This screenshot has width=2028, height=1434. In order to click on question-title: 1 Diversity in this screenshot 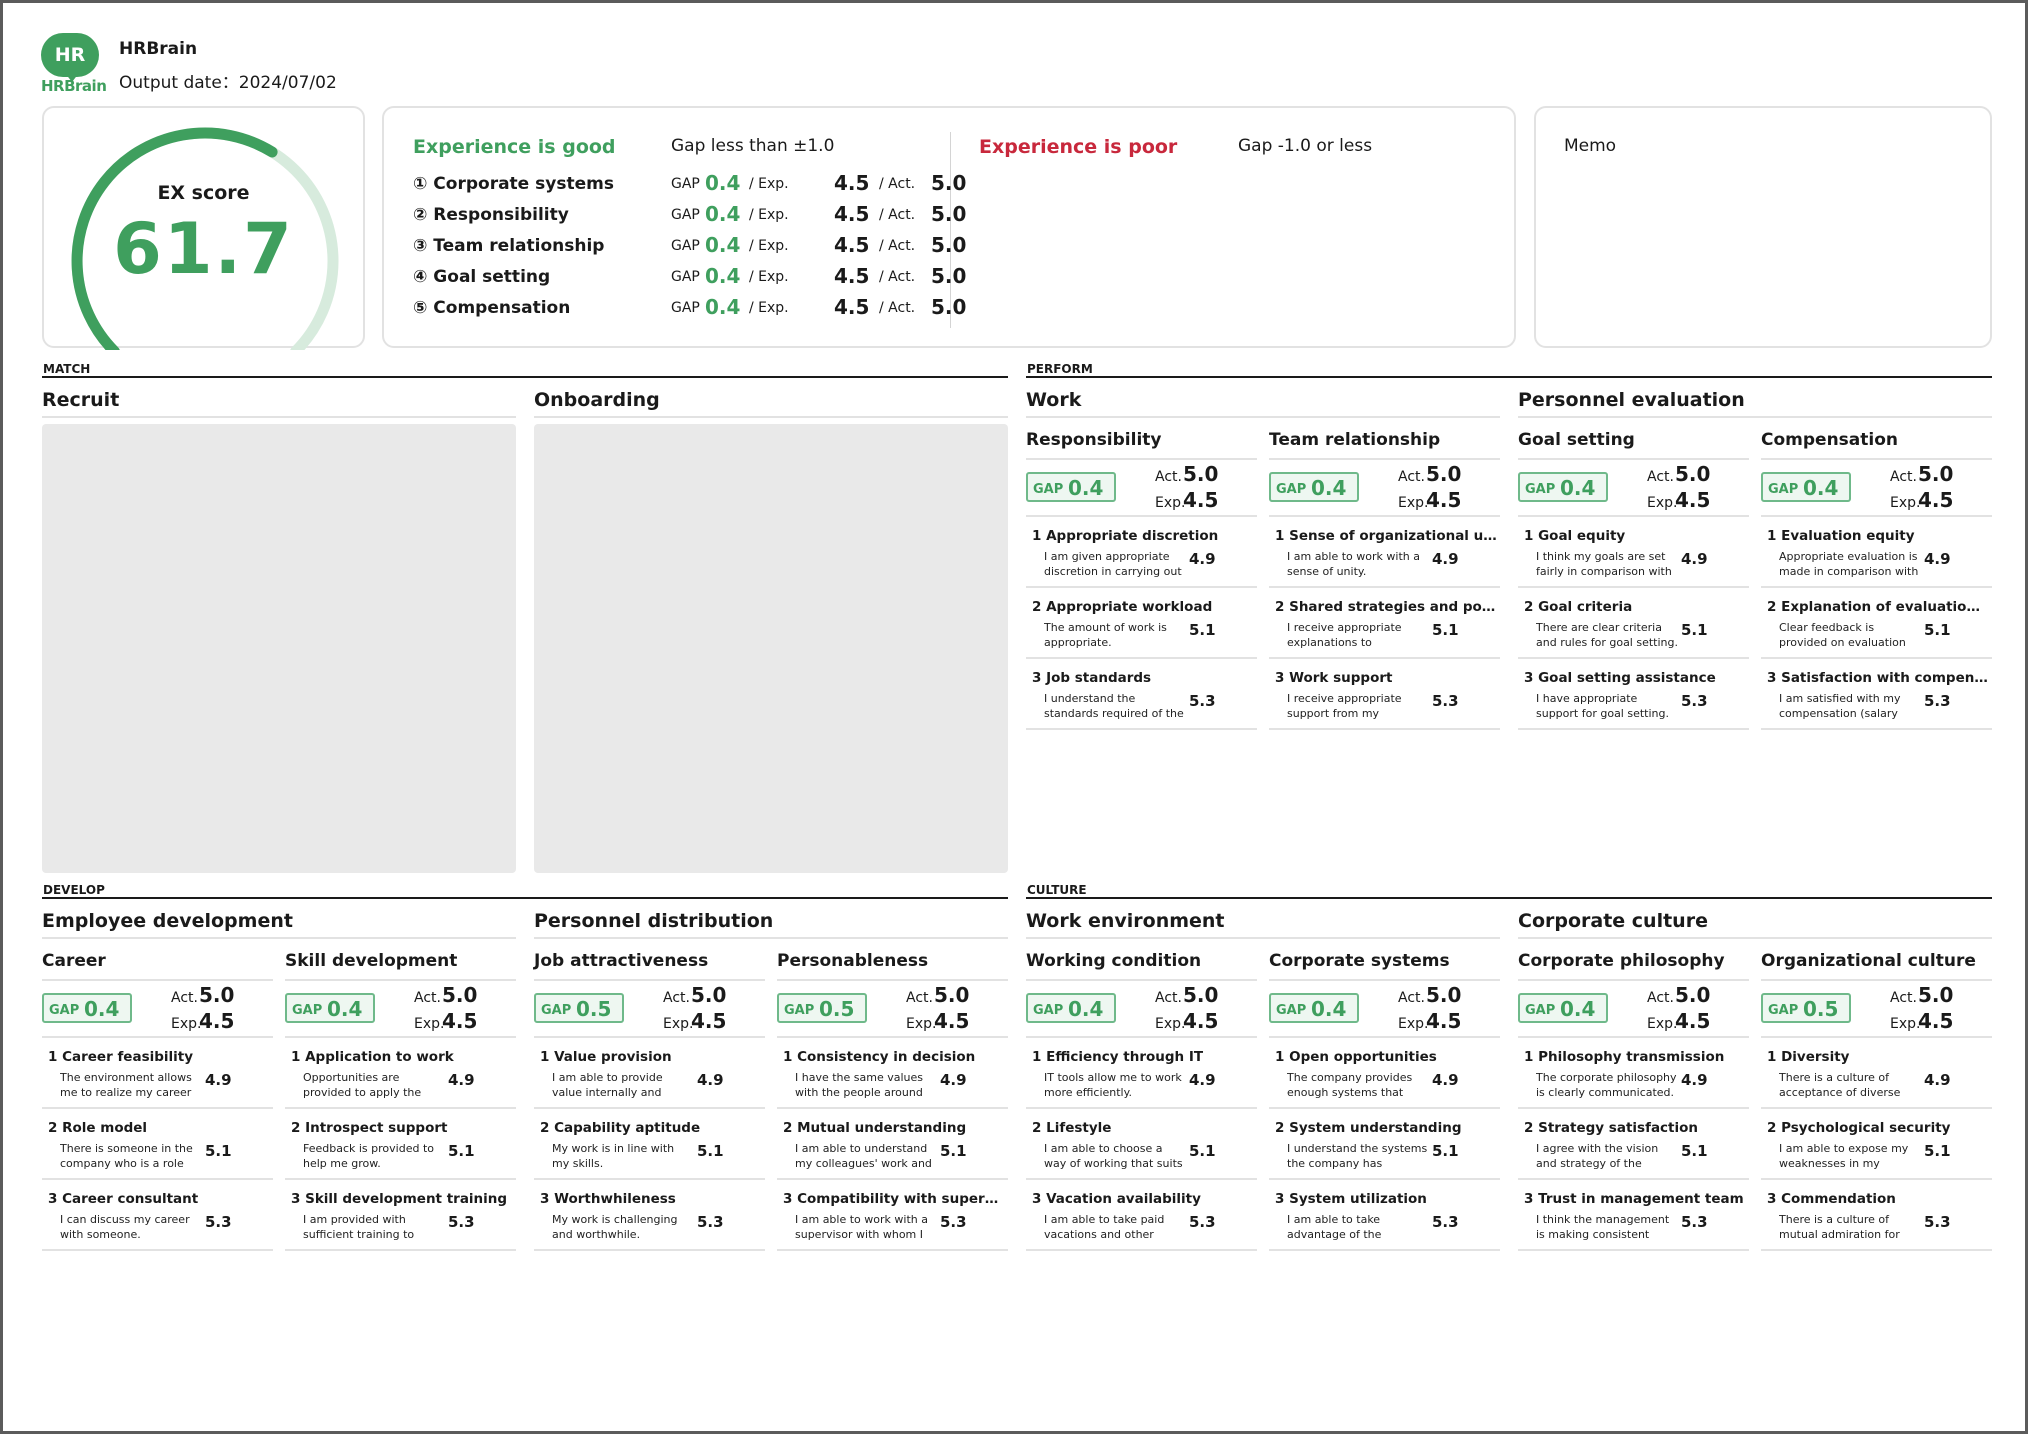, I will do `click(1808, 1057)`.